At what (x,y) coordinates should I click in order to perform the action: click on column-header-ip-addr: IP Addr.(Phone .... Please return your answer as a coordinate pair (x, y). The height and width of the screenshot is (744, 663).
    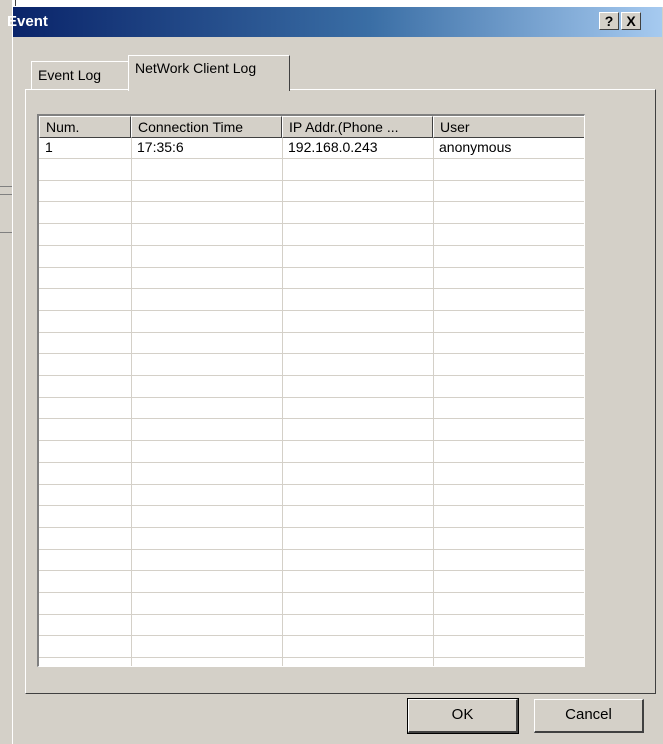
    Looking at the image, I should click on (357, 127).